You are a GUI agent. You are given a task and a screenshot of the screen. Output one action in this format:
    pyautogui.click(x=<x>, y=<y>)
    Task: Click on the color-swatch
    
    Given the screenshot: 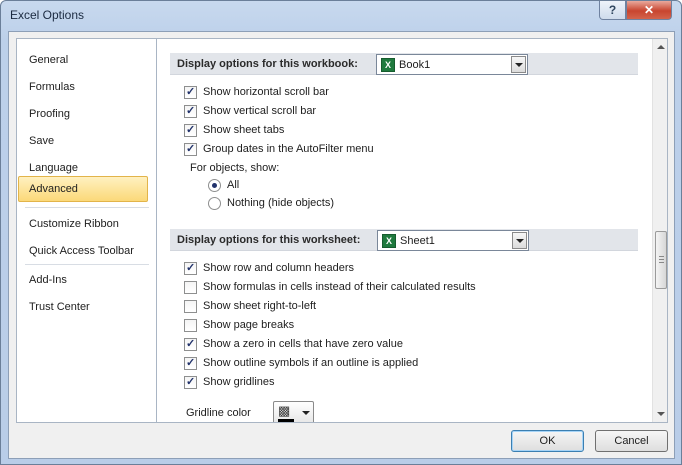 What is the action you would take?
    pyautogui.click(x=286, y=420)
    